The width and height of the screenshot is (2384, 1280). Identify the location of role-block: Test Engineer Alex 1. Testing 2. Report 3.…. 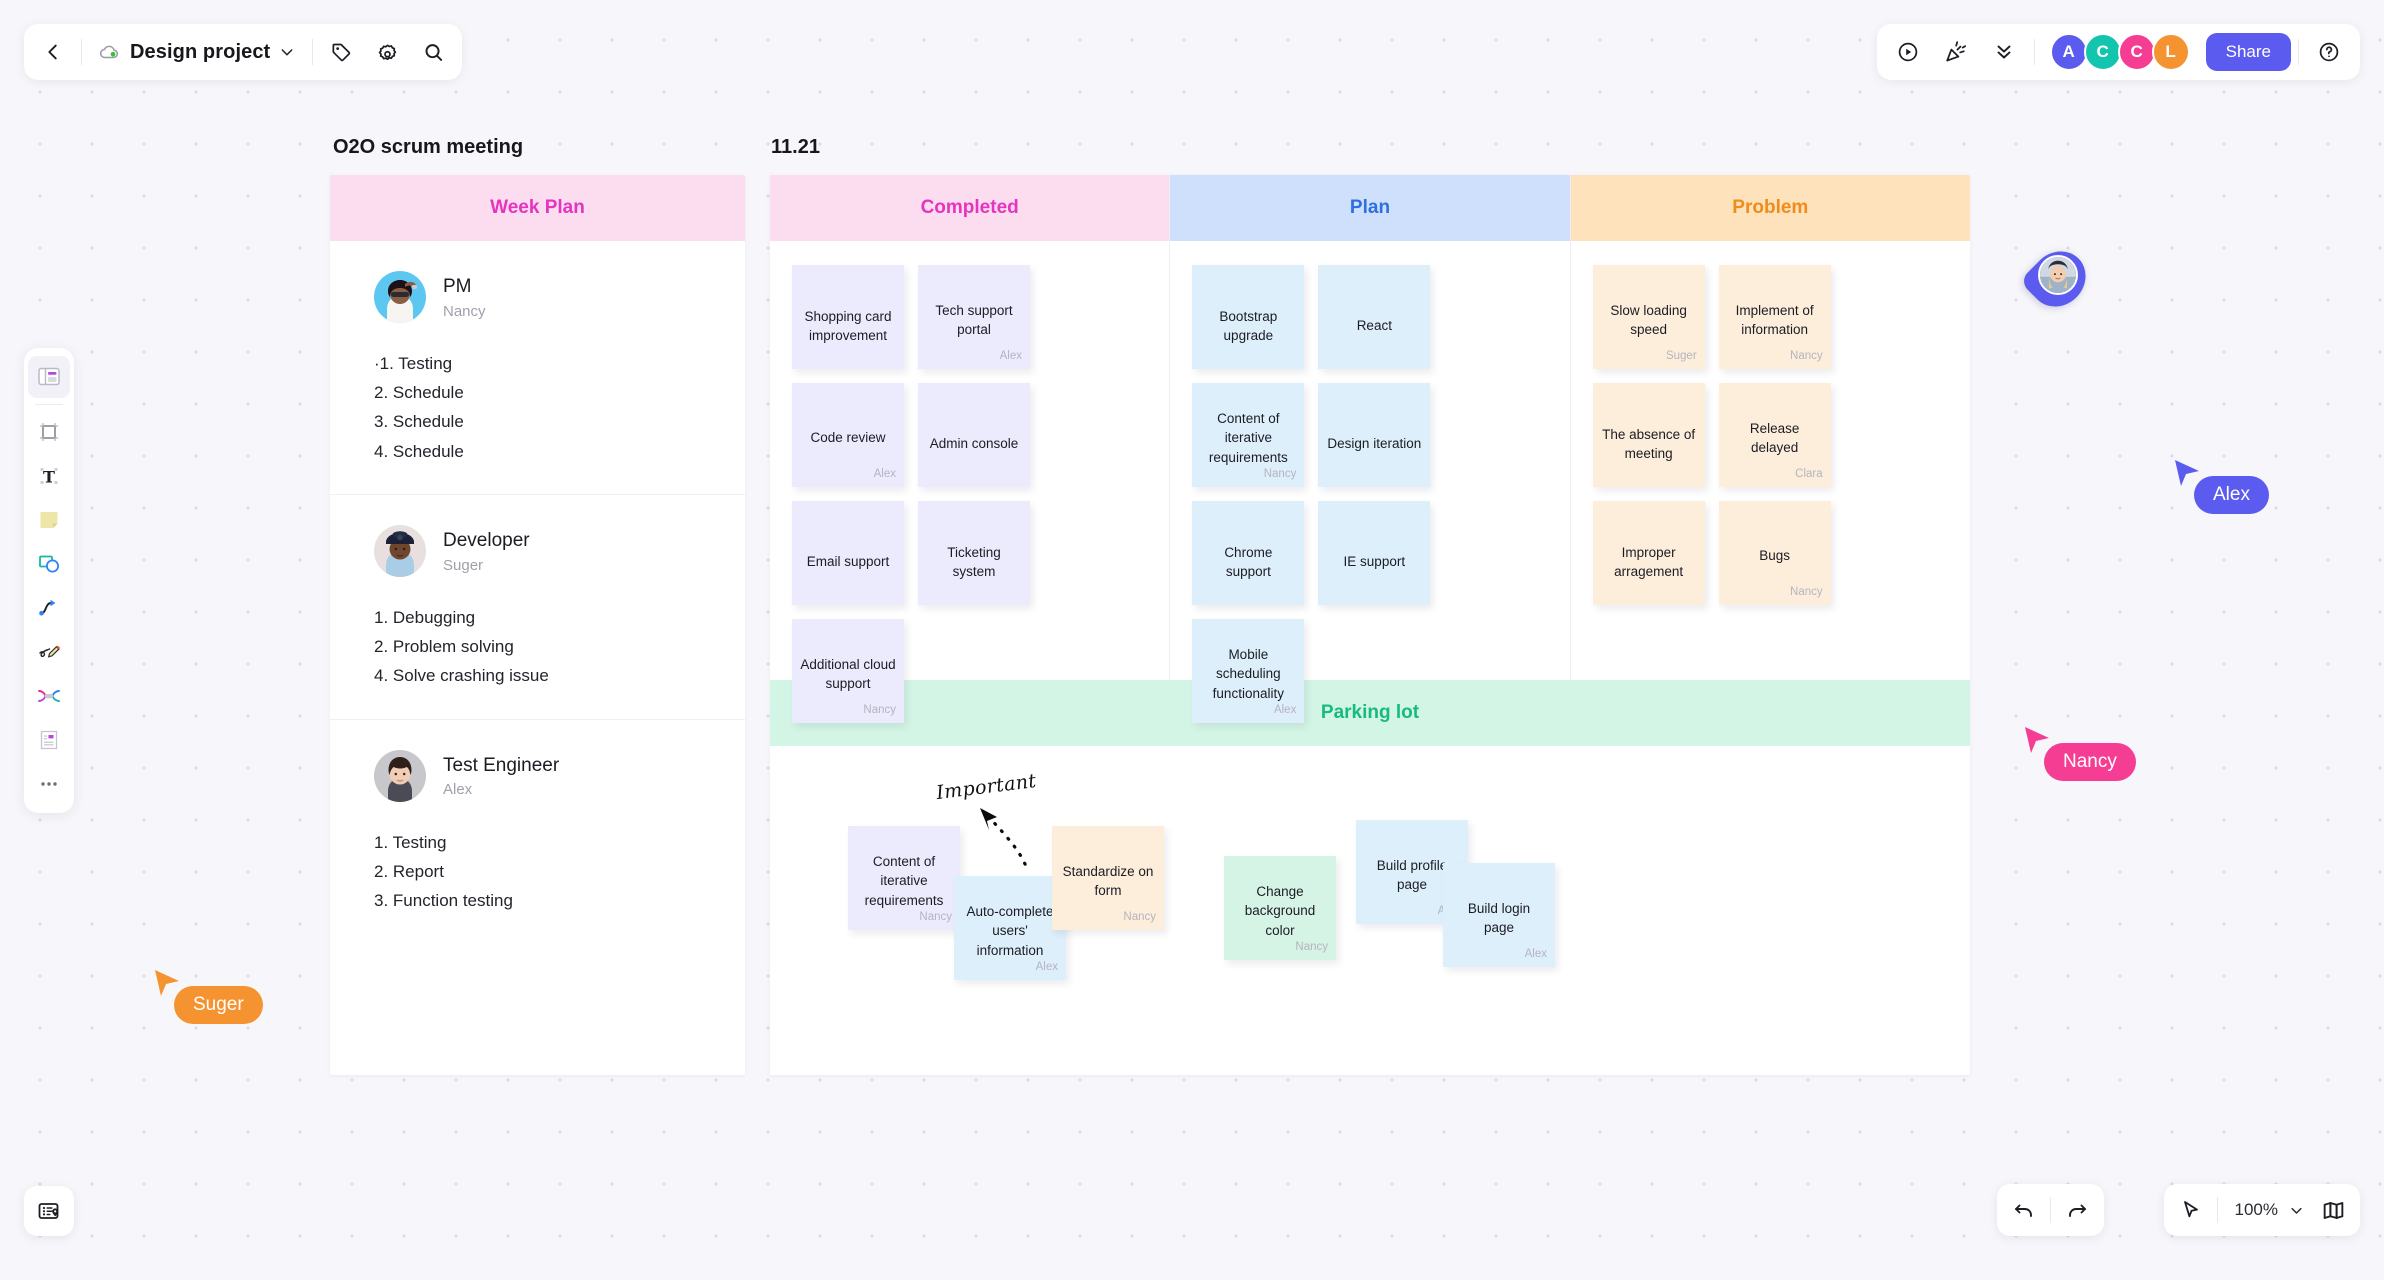
(537, 832).